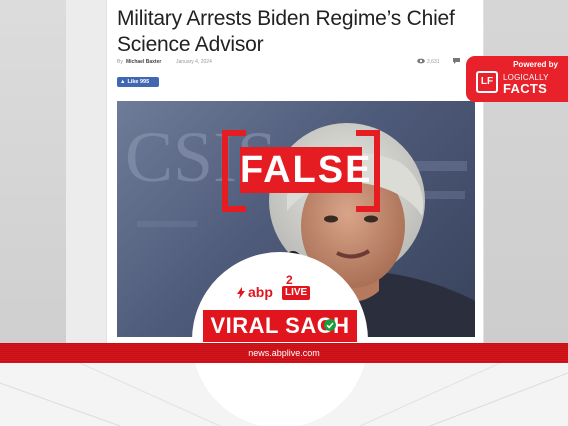  I want to click on brand-name-bottom: FACTS, so click(525, 88).